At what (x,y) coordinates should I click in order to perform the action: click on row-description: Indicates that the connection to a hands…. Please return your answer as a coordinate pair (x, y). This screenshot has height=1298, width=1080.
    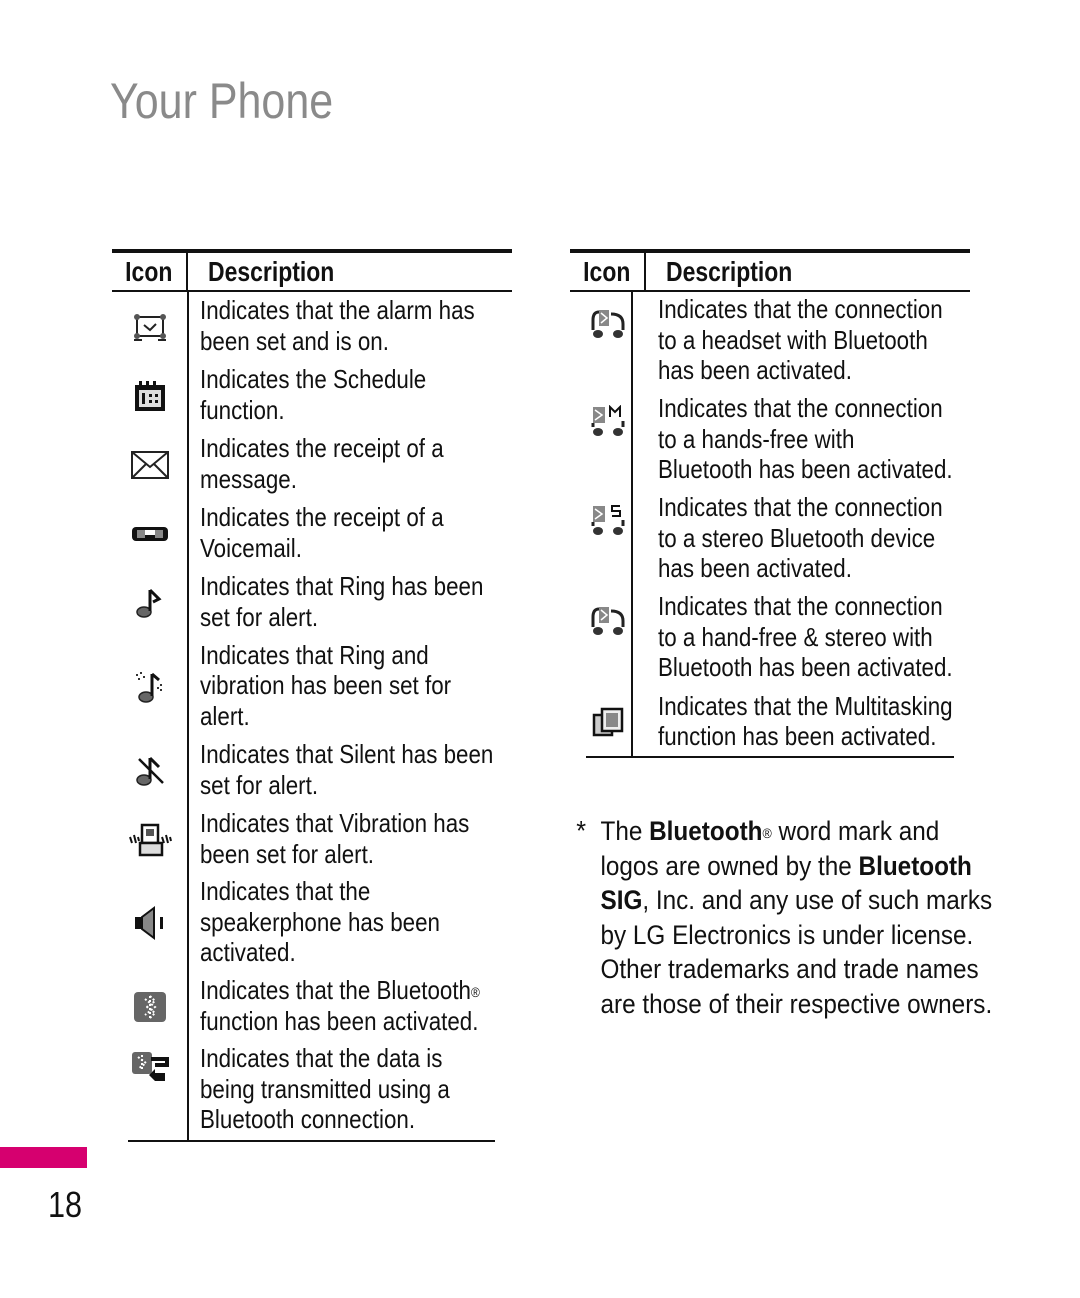
    Looking at the image, I should click on (805, 438).